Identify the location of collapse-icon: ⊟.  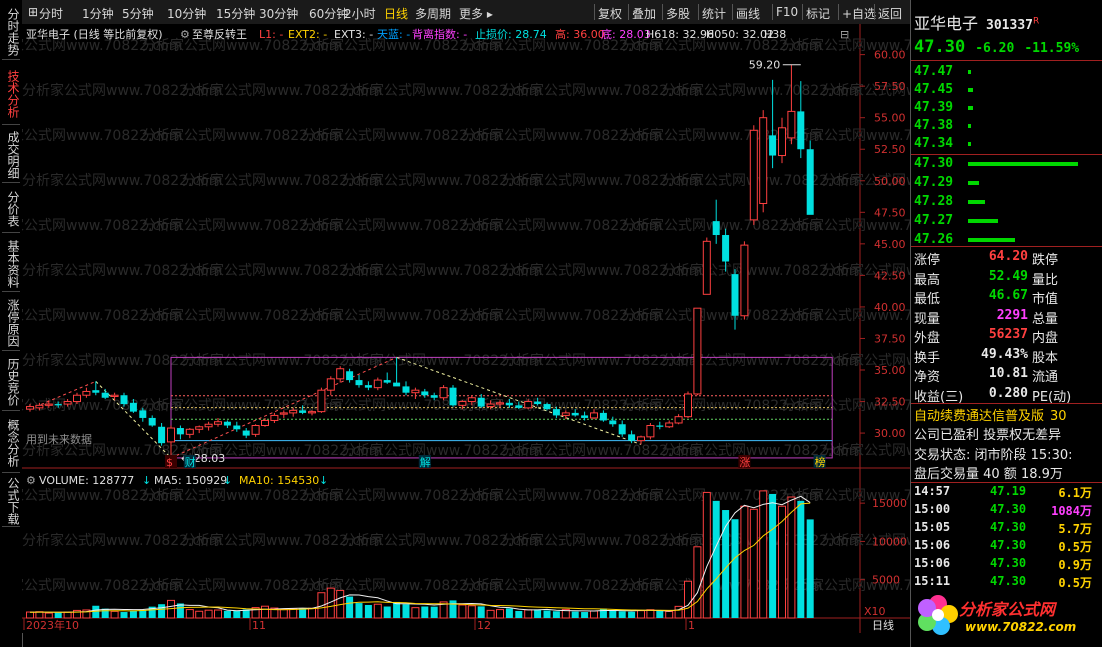
(844, 34).